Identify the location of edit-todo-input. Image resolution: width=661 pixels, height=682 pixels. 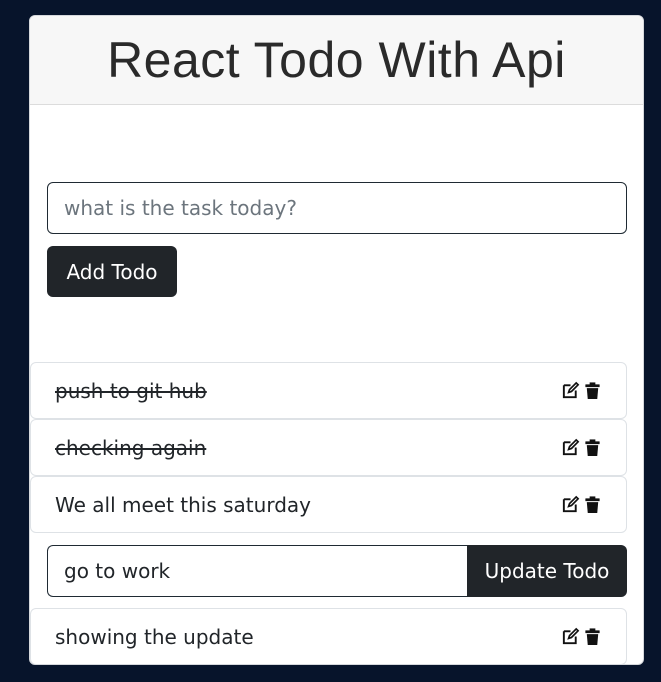
(257, 571).